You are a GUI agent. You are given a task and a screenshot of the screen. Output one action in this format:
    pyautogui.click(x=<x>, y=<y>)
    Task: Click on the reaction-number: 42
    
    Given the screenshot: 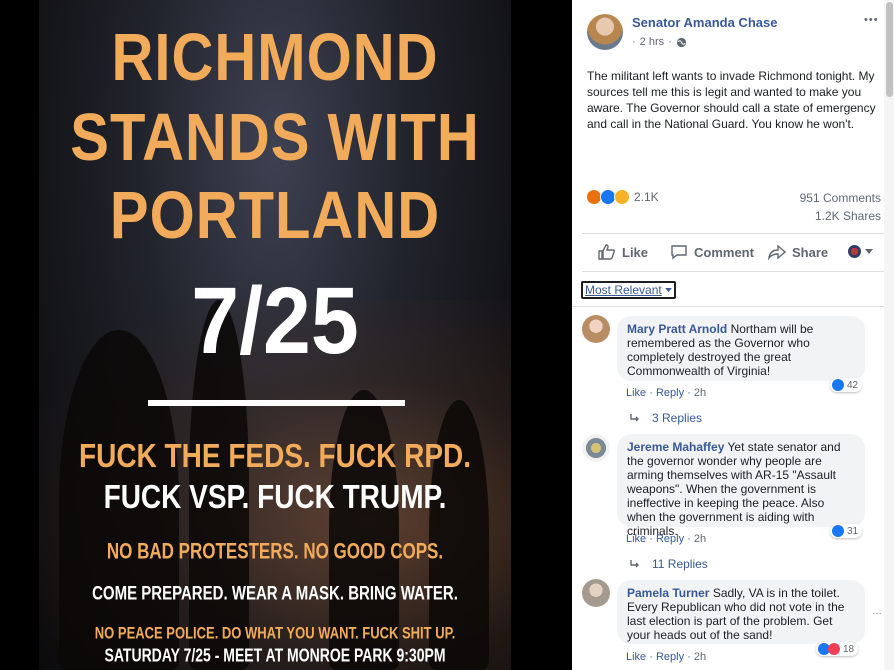 What is the action you would take?
    pyautogui.click(x=853, y=385)
    